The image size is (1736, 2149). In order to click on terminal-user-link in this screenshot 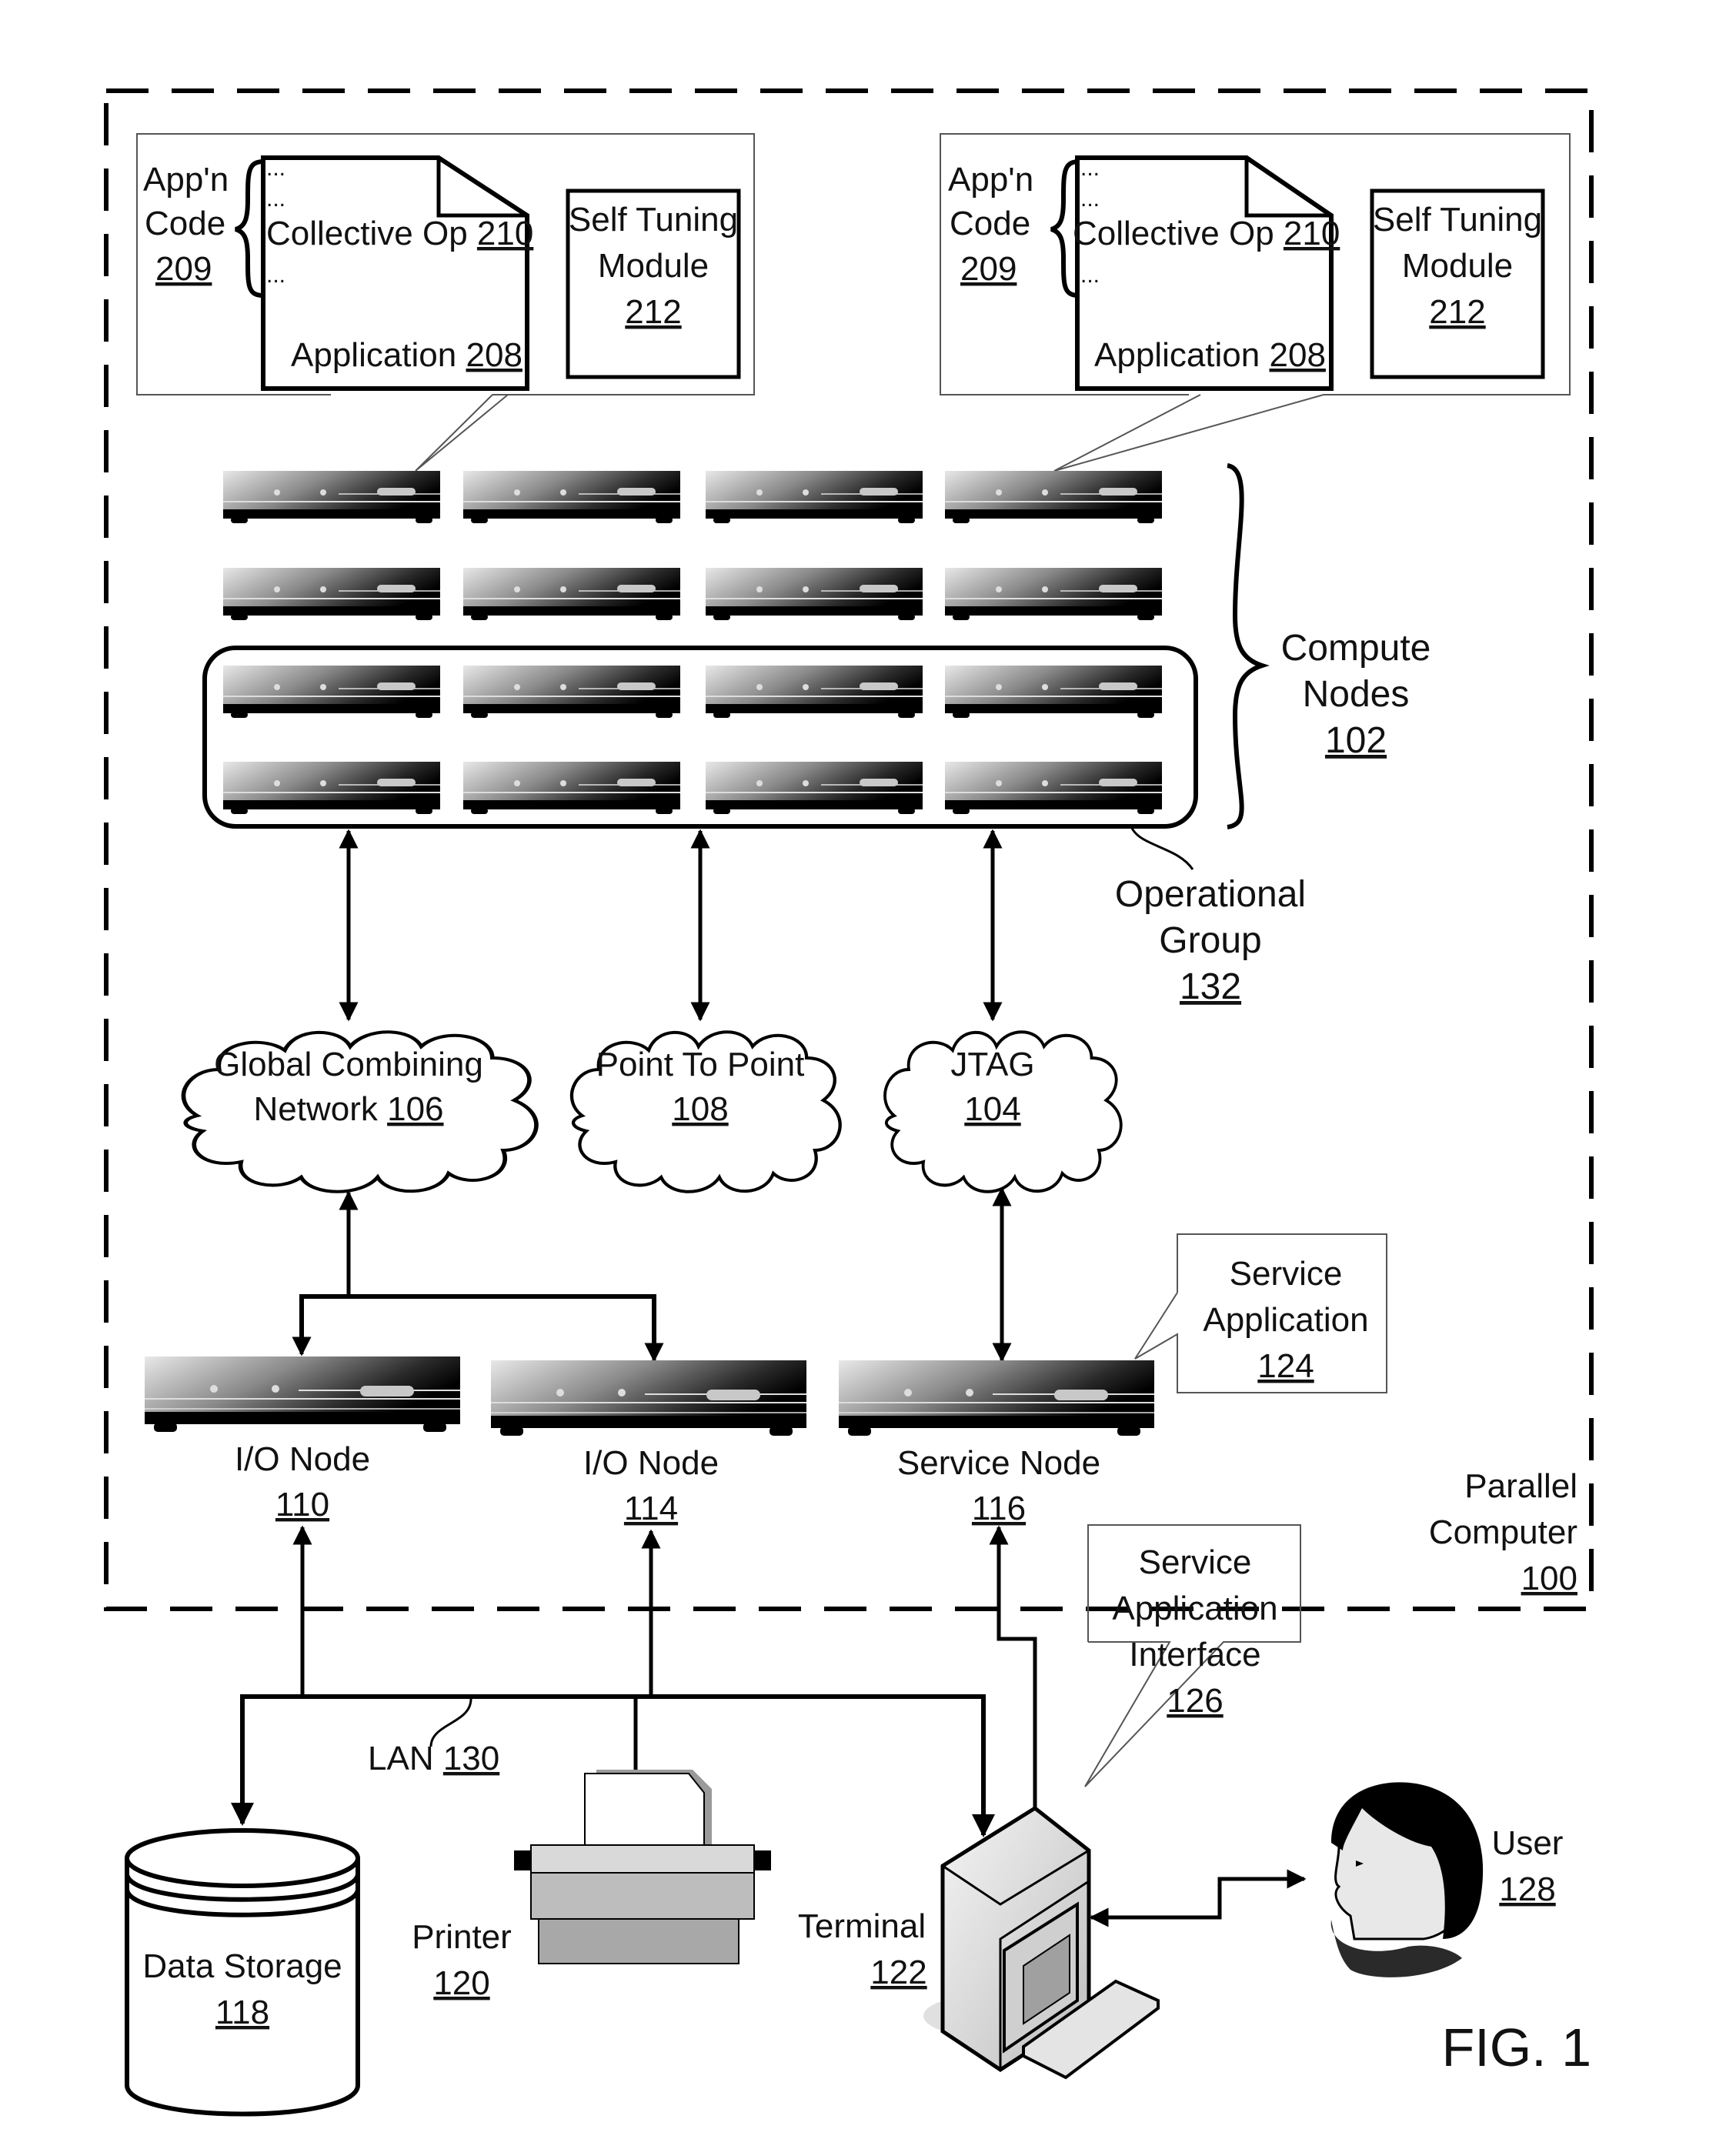, I will do `click(1198, 1898)`.